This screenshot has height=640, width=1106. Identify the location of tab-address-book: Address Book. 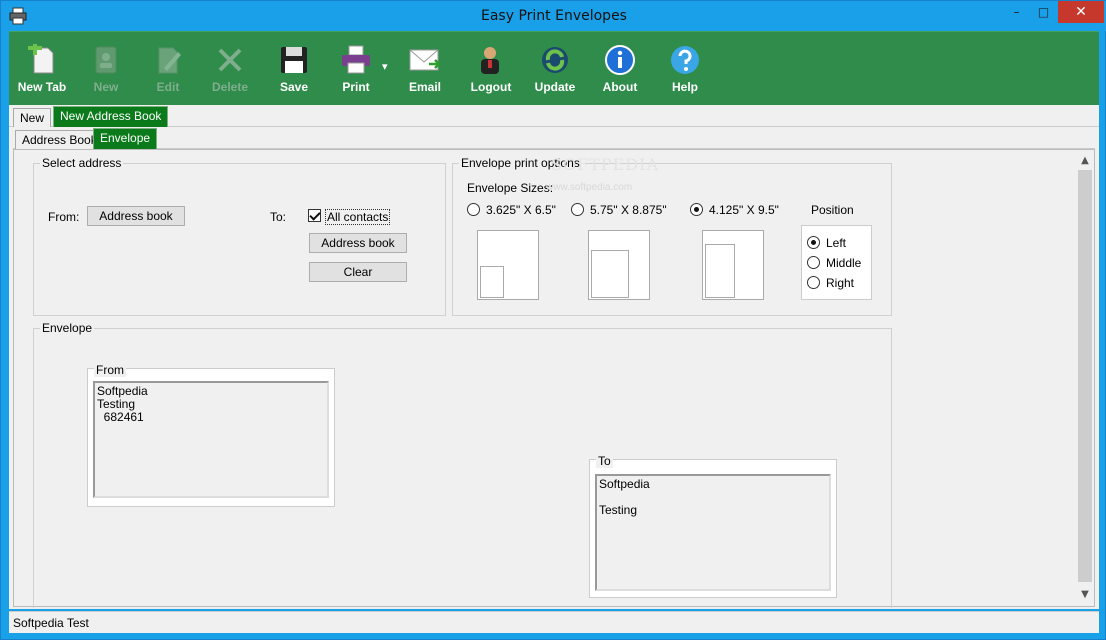
(59, 139).